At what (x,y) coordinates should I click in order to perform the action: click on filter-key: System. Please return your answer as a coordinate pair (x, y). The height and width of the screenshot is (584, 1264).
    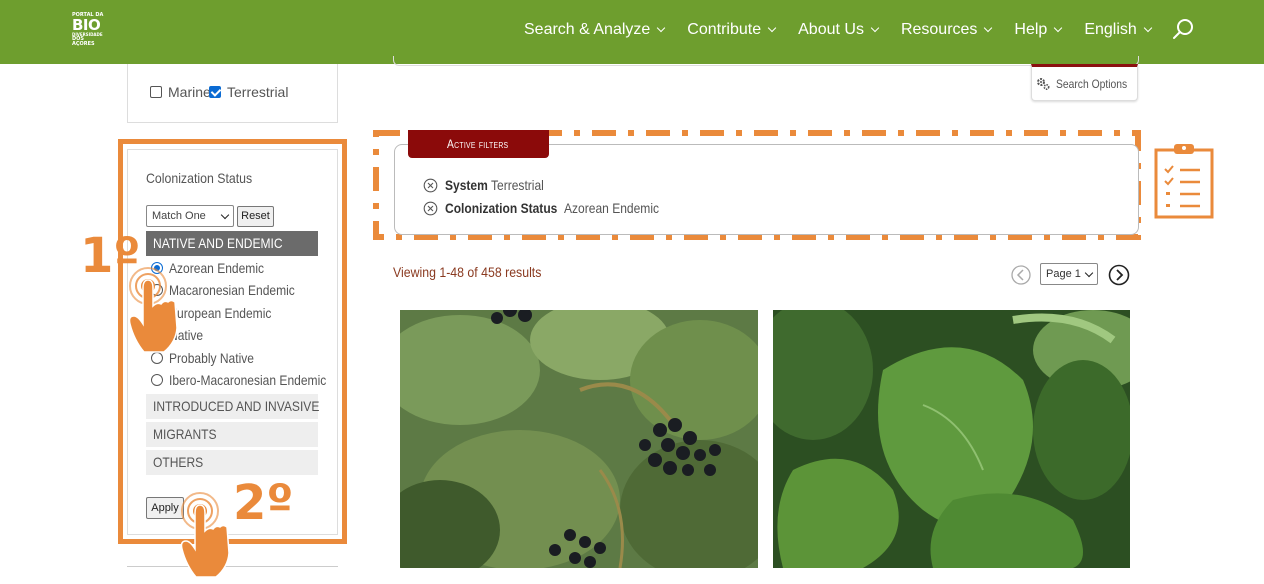
    Looking at the image, I should click on (466, 185).